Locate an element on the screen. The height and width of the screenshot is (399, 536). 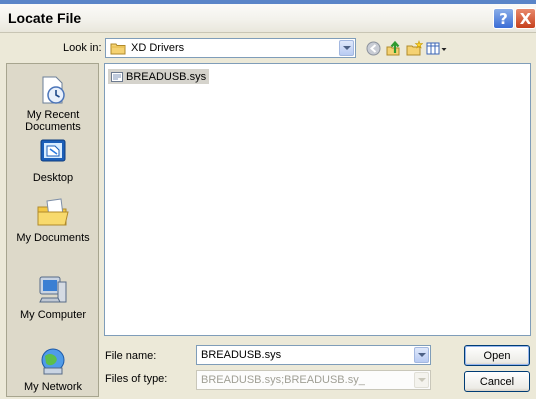
new-folder-button is located at coordinates (414, 48).